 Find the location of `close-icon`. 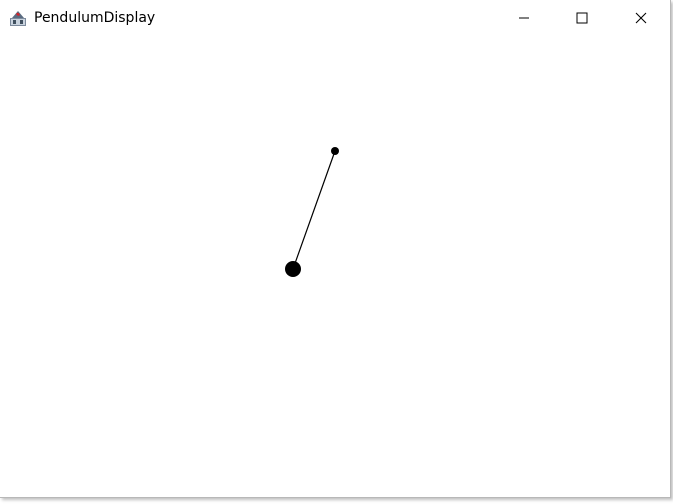

close-icon is located at coordinates (641, 18).